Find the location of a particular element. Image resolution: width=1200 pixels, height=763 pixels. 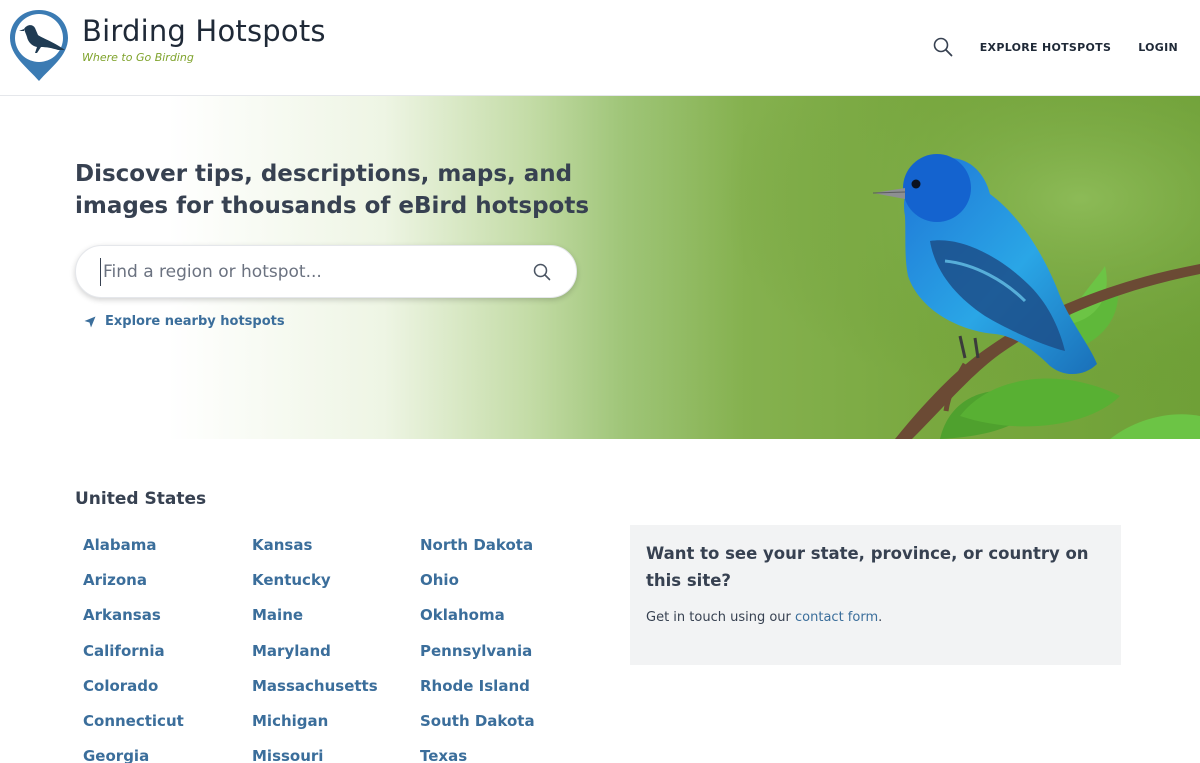

region-link: Colorado is located at coordinates (133, 692).